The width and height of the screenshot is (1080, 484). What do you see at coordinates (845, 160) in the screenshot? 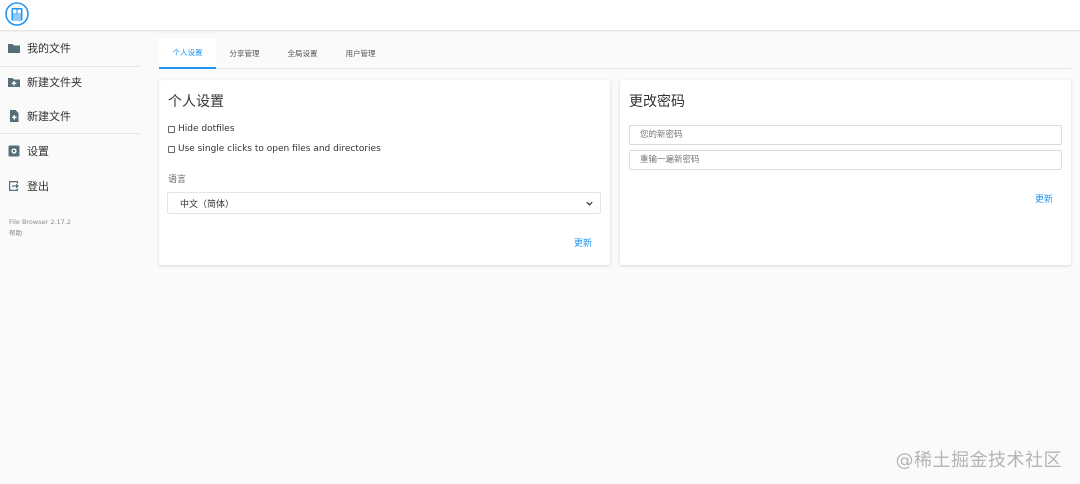
I see `confirm-password-input` at bounding box center [845, 160].